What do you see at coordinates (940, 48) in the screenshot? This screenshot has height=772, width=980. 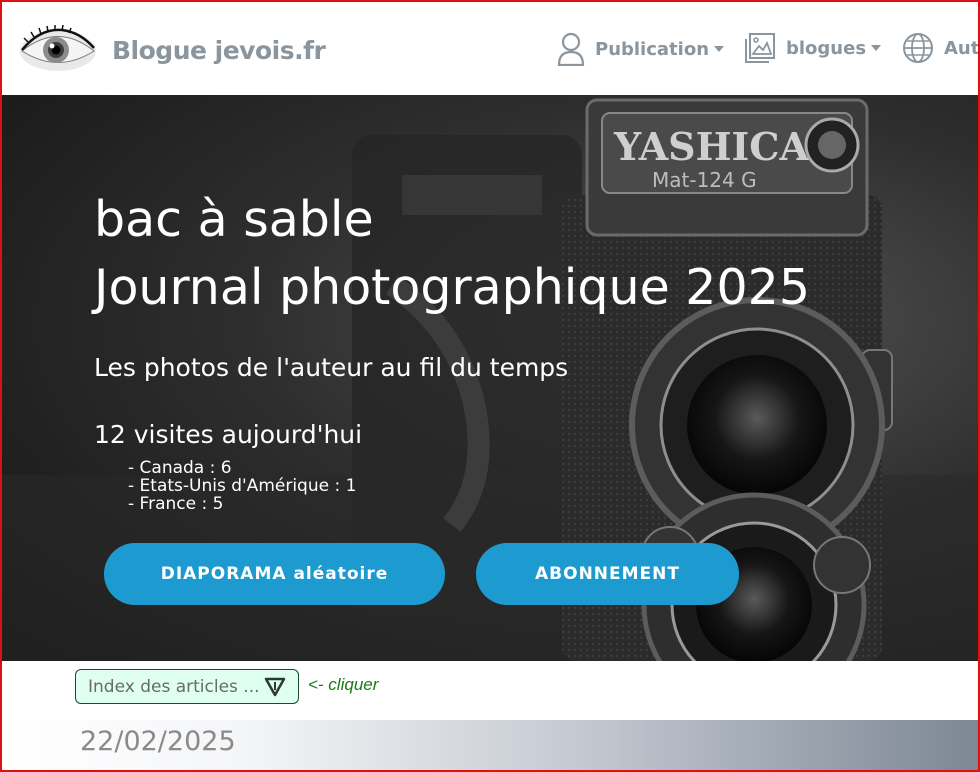 I see `nav-auteur: Aut` at bounding box center [940, 48].